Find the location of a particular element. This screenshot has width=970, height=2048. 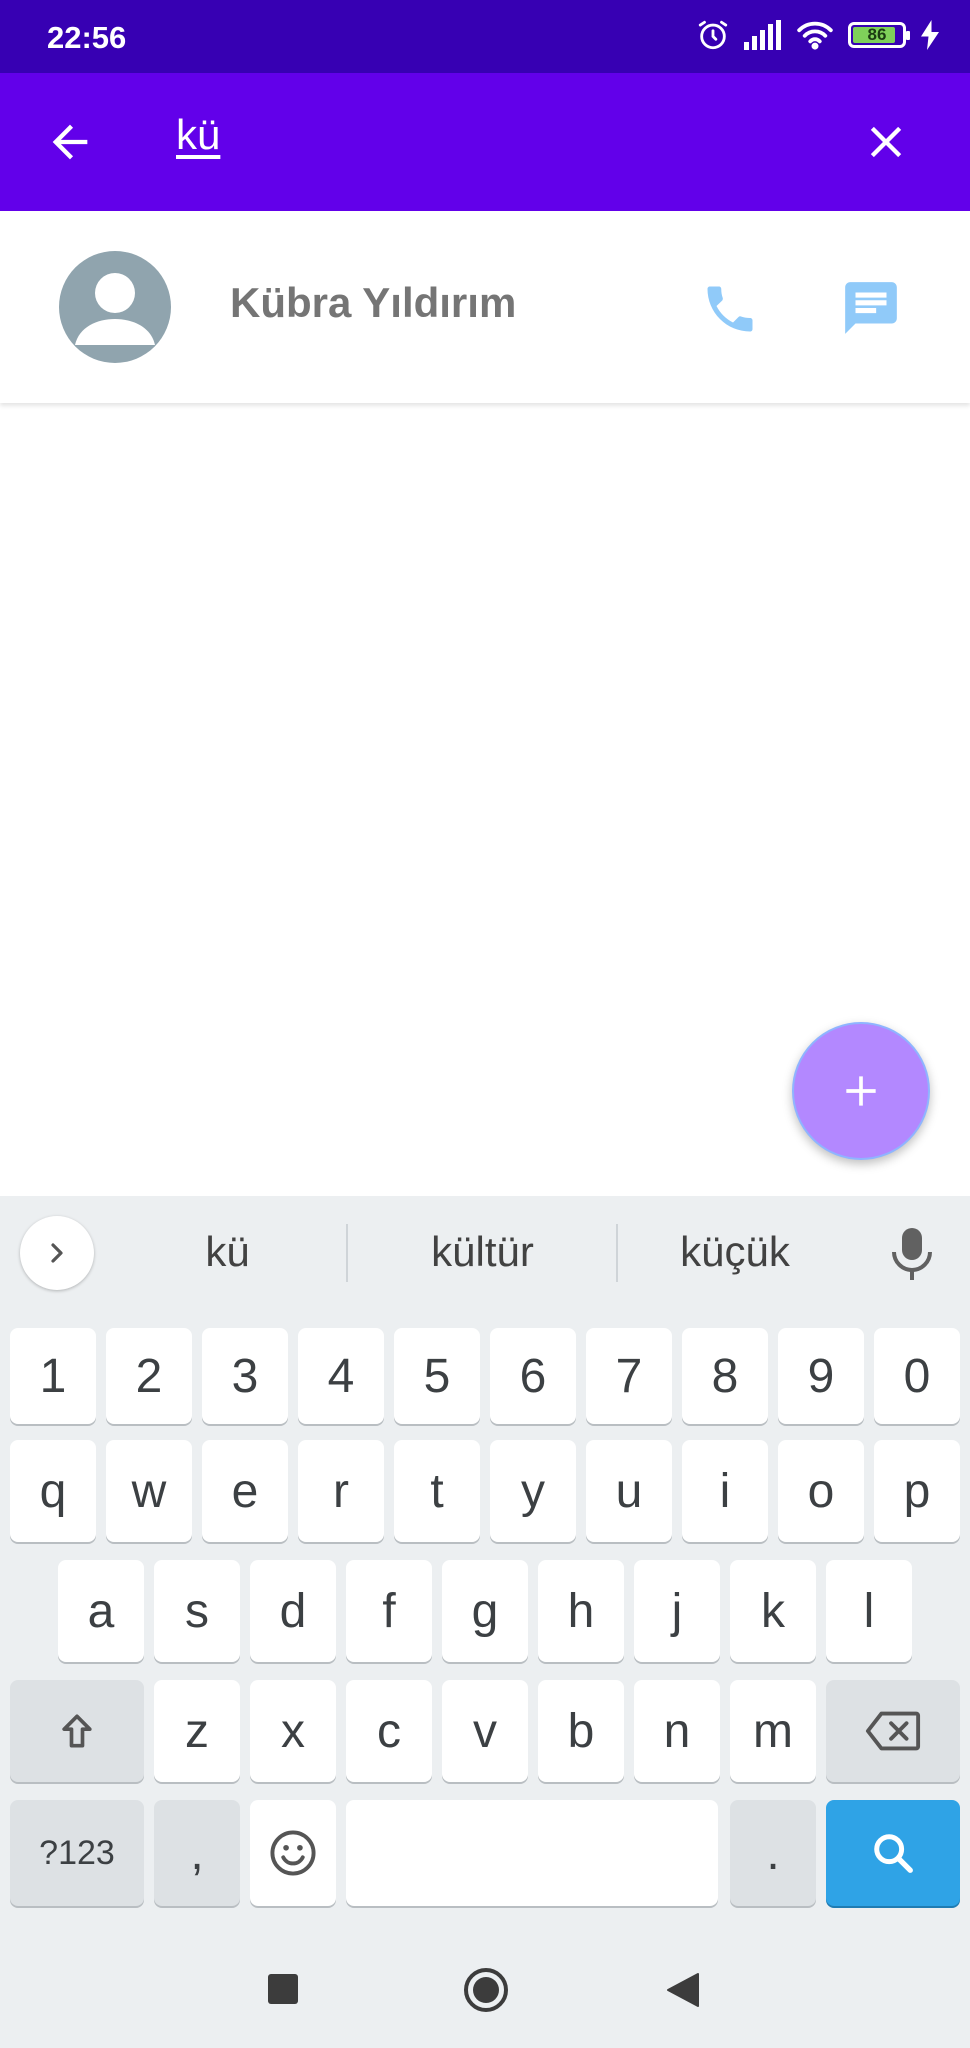

contact-name: Kübra Yıldırım is located at coordinates (373, 302).